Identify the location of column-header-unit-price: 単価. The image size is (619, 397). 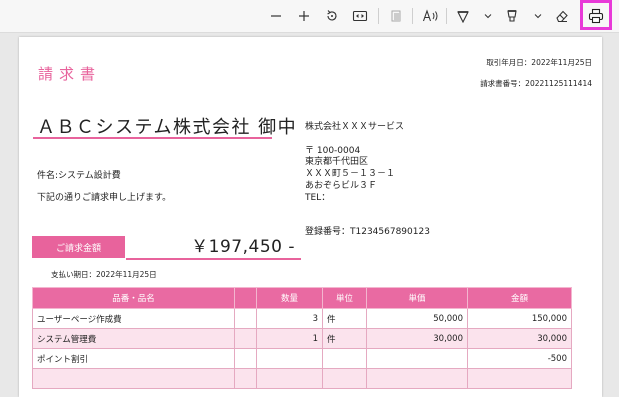
(417, 298).